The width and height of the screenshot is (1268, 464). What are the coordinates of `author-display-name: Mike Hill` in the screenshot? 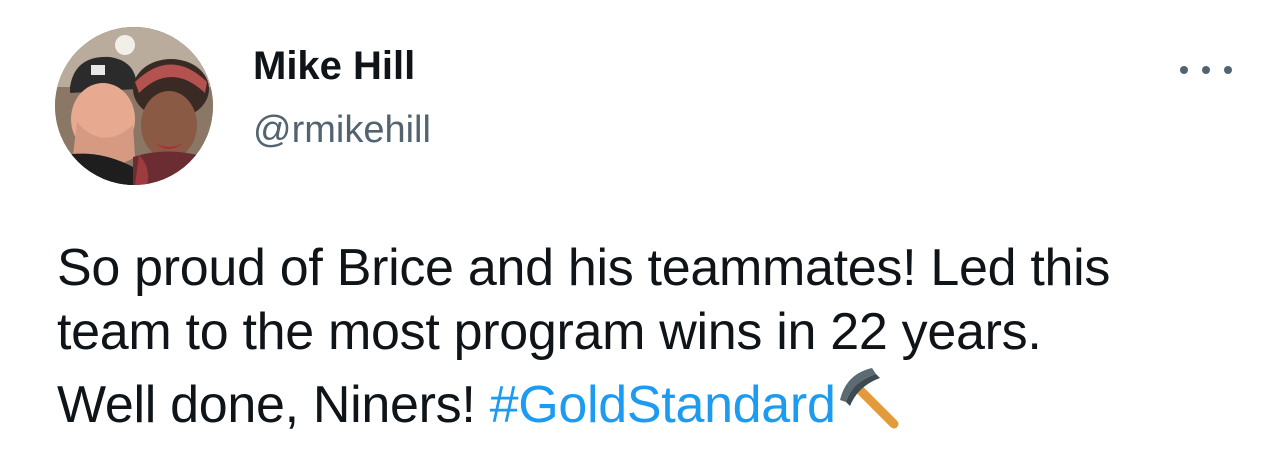 It's located at (334, 66).